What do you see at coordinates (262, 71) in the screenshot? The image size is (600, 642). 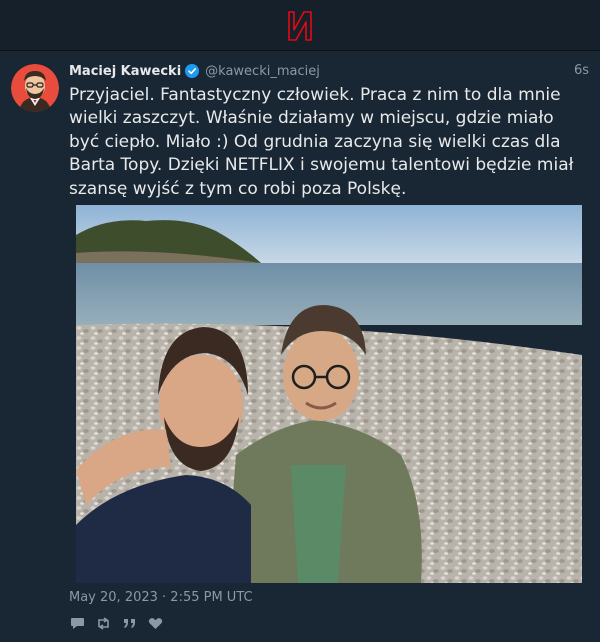 I see `author-handle: @kawecki_maciej` at bounding box center [262, 71].